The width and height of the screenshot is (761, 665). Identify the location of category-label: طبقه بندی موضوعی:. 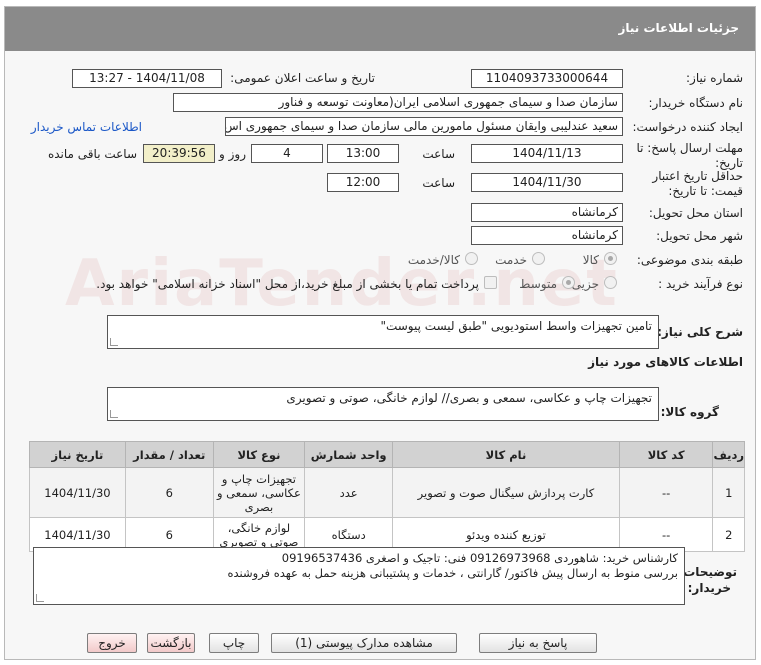
(689, 260).